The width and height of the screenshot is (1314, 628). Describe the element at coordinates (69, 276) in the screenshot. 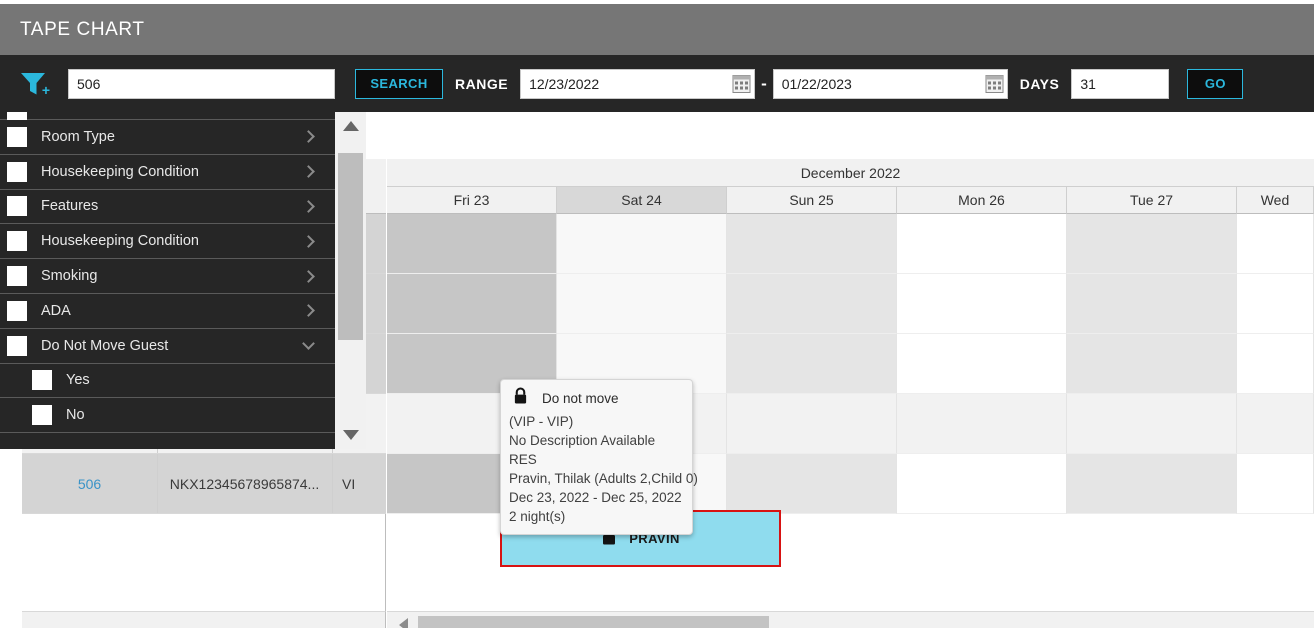

I see `filter-item-label: Smoking` at that location.